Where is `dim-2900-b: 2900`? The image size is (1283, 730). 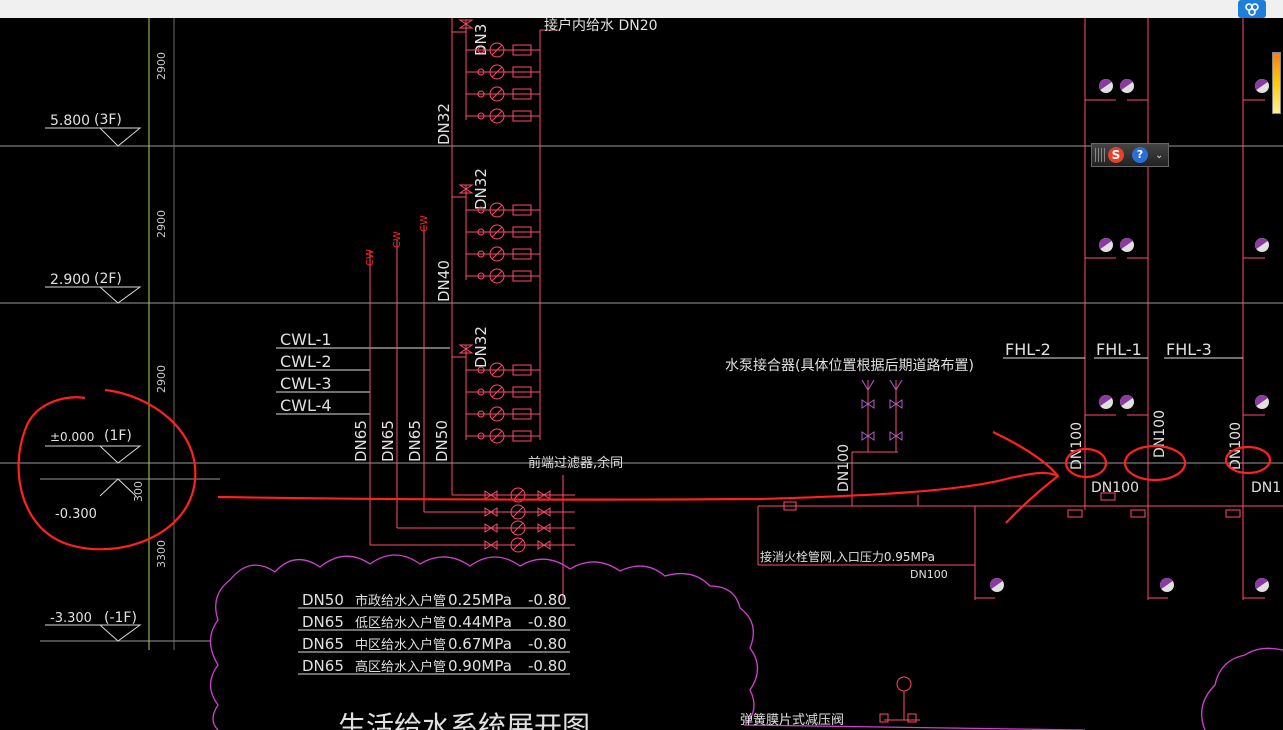 dim-2900-b: 2900 is located at coordinates (161, 224).